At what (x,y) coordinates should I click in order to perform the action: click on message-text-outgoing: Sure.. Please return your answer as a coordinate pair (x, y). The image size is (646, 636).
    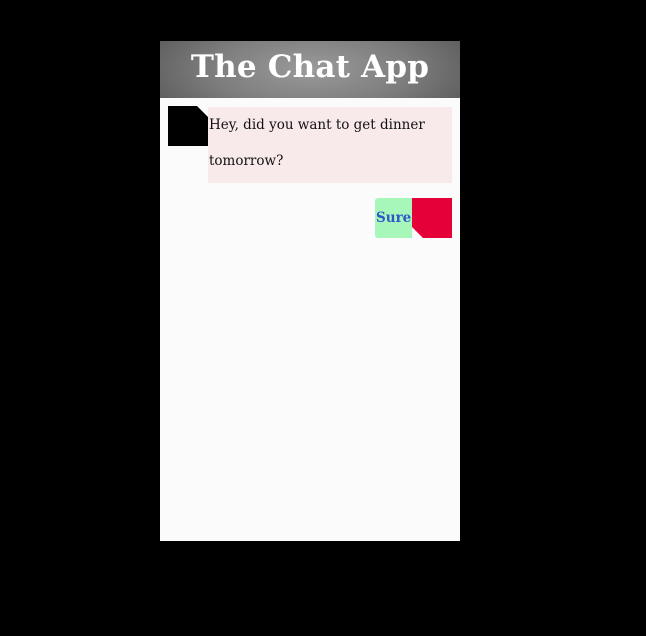
    Looking at the image, I should click on (396, 218).